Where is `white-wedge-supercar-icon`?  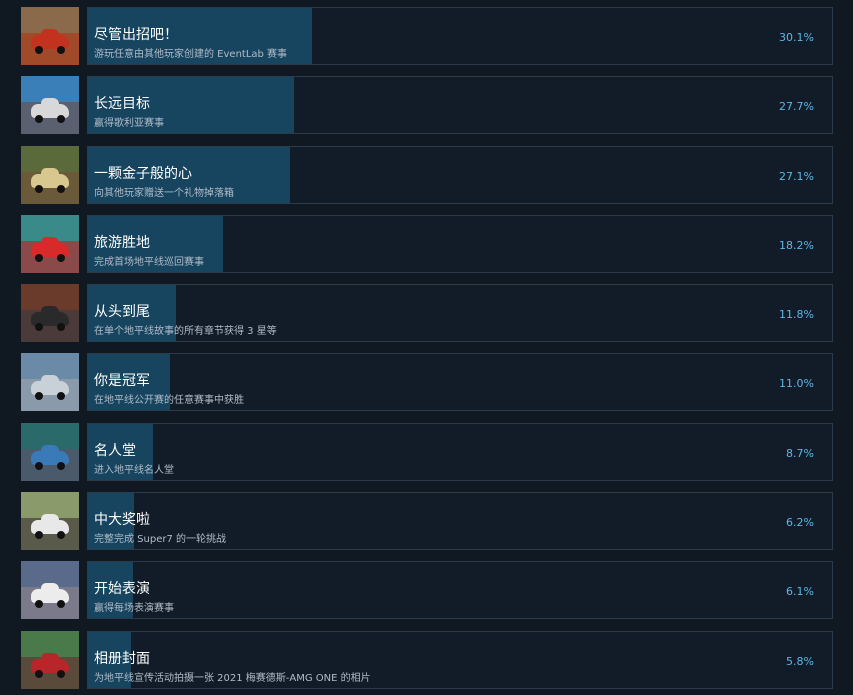
white-wedge-supercar-icon is located at coordinates (50, 590).